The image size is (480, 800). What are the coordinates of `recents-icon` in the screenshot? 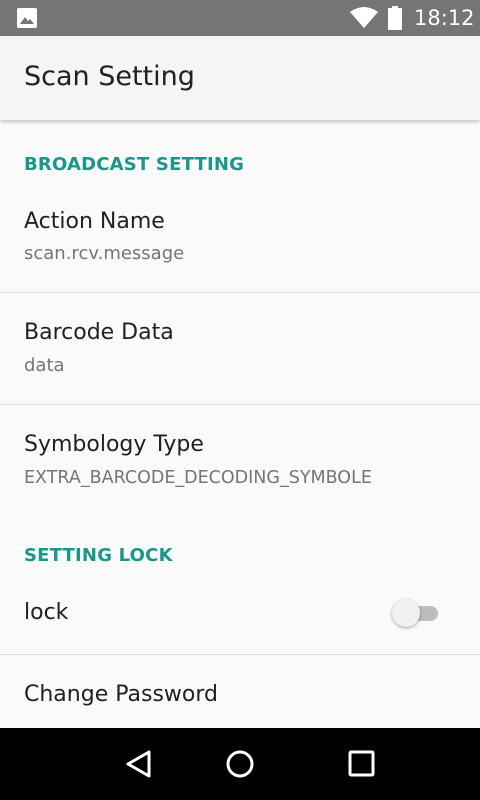 It's located at (362, 764).